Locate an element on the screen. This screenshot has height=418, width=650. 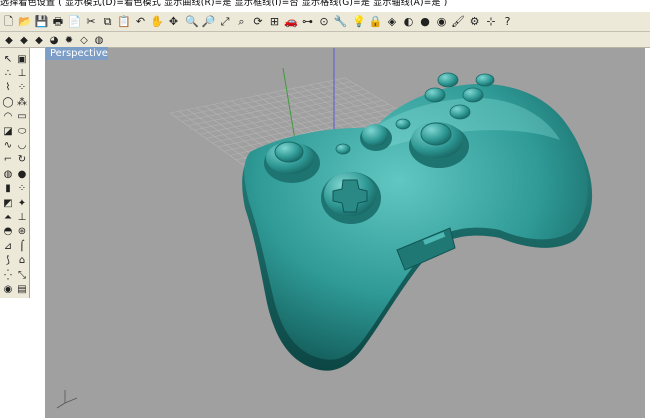
transform-icon: ⁘ is located at coordinates (22, 88).